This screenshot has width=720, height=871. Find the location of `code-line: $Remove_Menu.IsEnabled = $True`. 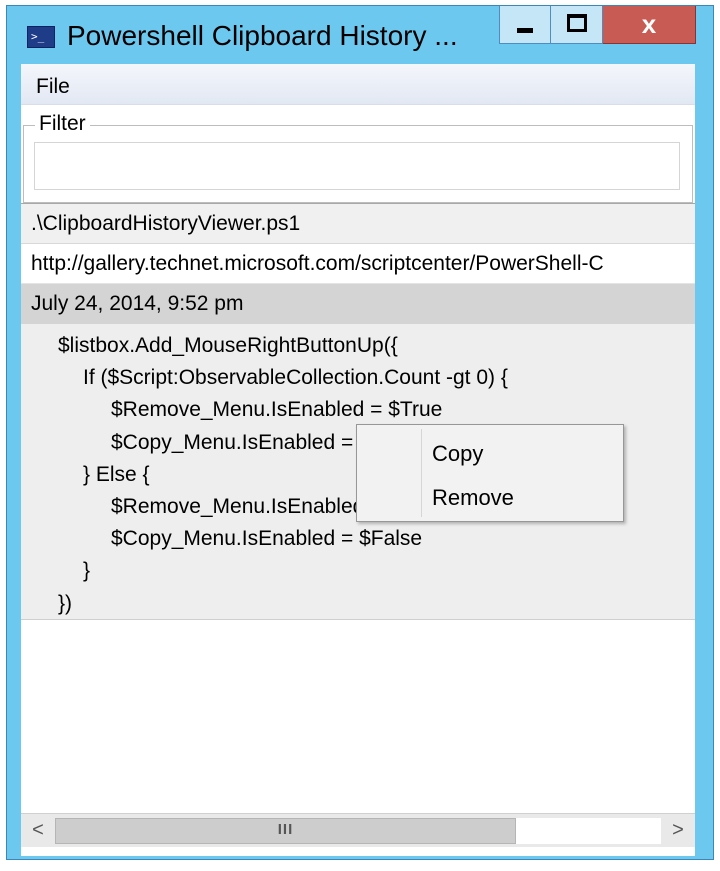

code-line: $Remove_Menu.IsEnabled = $True is located at coordinates (277, 410).